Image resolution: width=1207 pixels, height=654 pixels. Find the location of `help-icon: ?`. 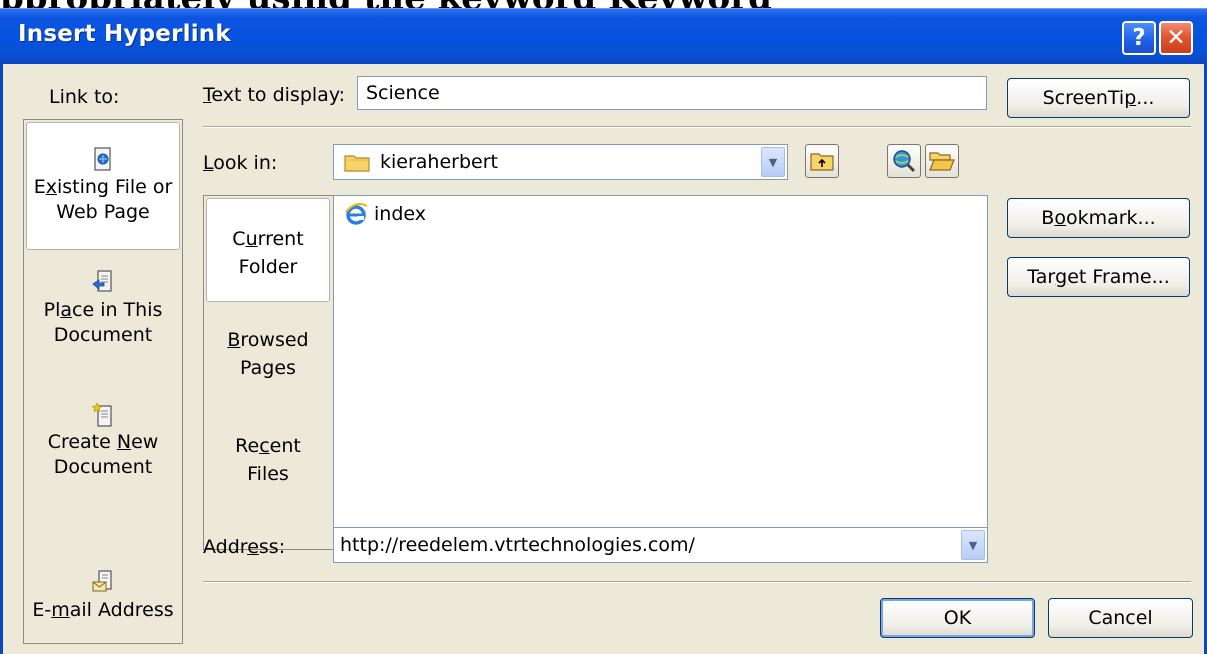

help-icon: ? is located at coordinates (1139, 38).